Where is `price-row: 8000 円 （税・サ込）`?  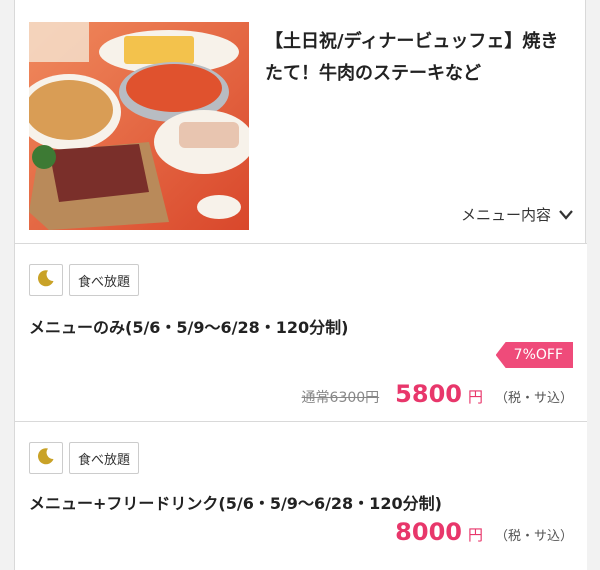 price-row: 8000 円 （税・サ込） is located at coordinates (484, 532).